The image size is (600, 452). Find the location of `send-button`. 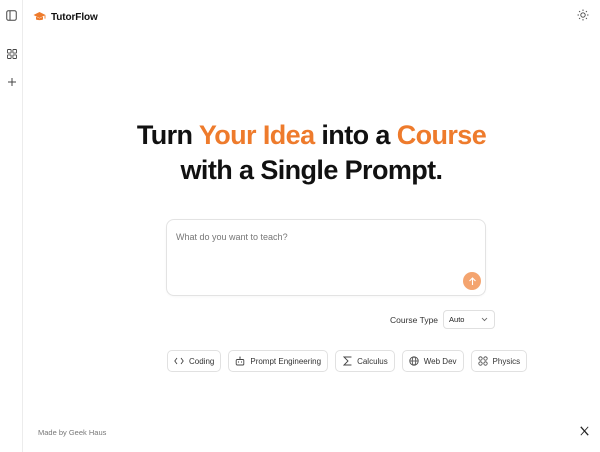

send-button is located at coordinates (472, 281).